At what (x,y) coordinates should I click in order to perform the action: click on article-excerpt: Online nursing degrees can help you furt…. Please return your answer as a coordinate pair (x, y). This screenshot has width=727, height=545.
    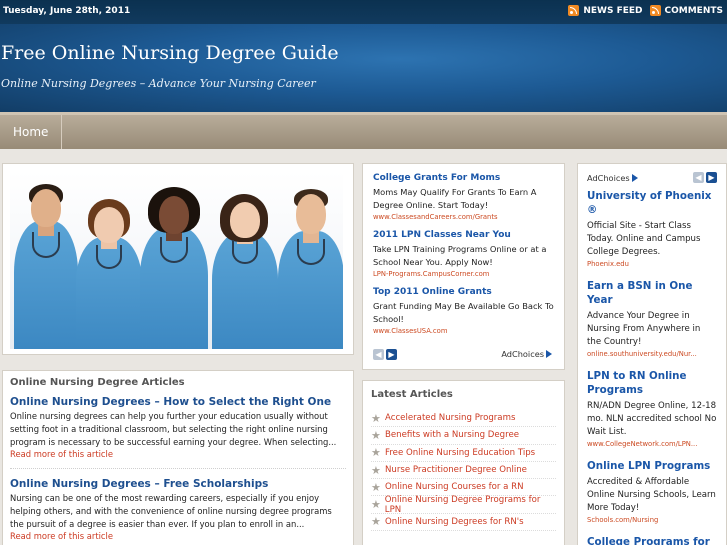
    Looking at the image, I should click on (173, 429).